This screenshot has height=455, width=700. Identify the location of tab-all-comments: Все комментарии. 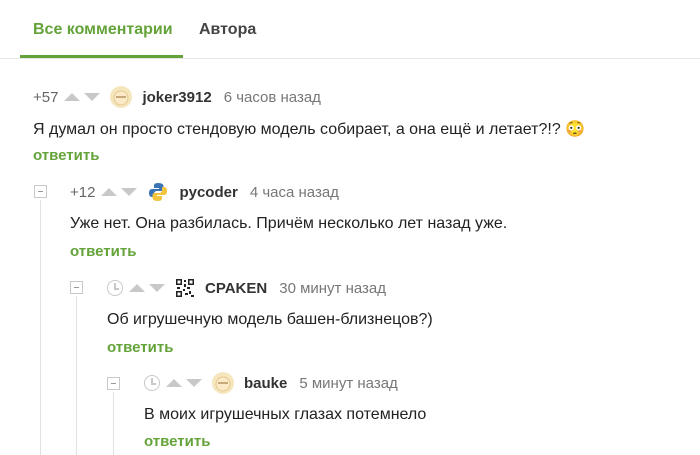
(103, 30).